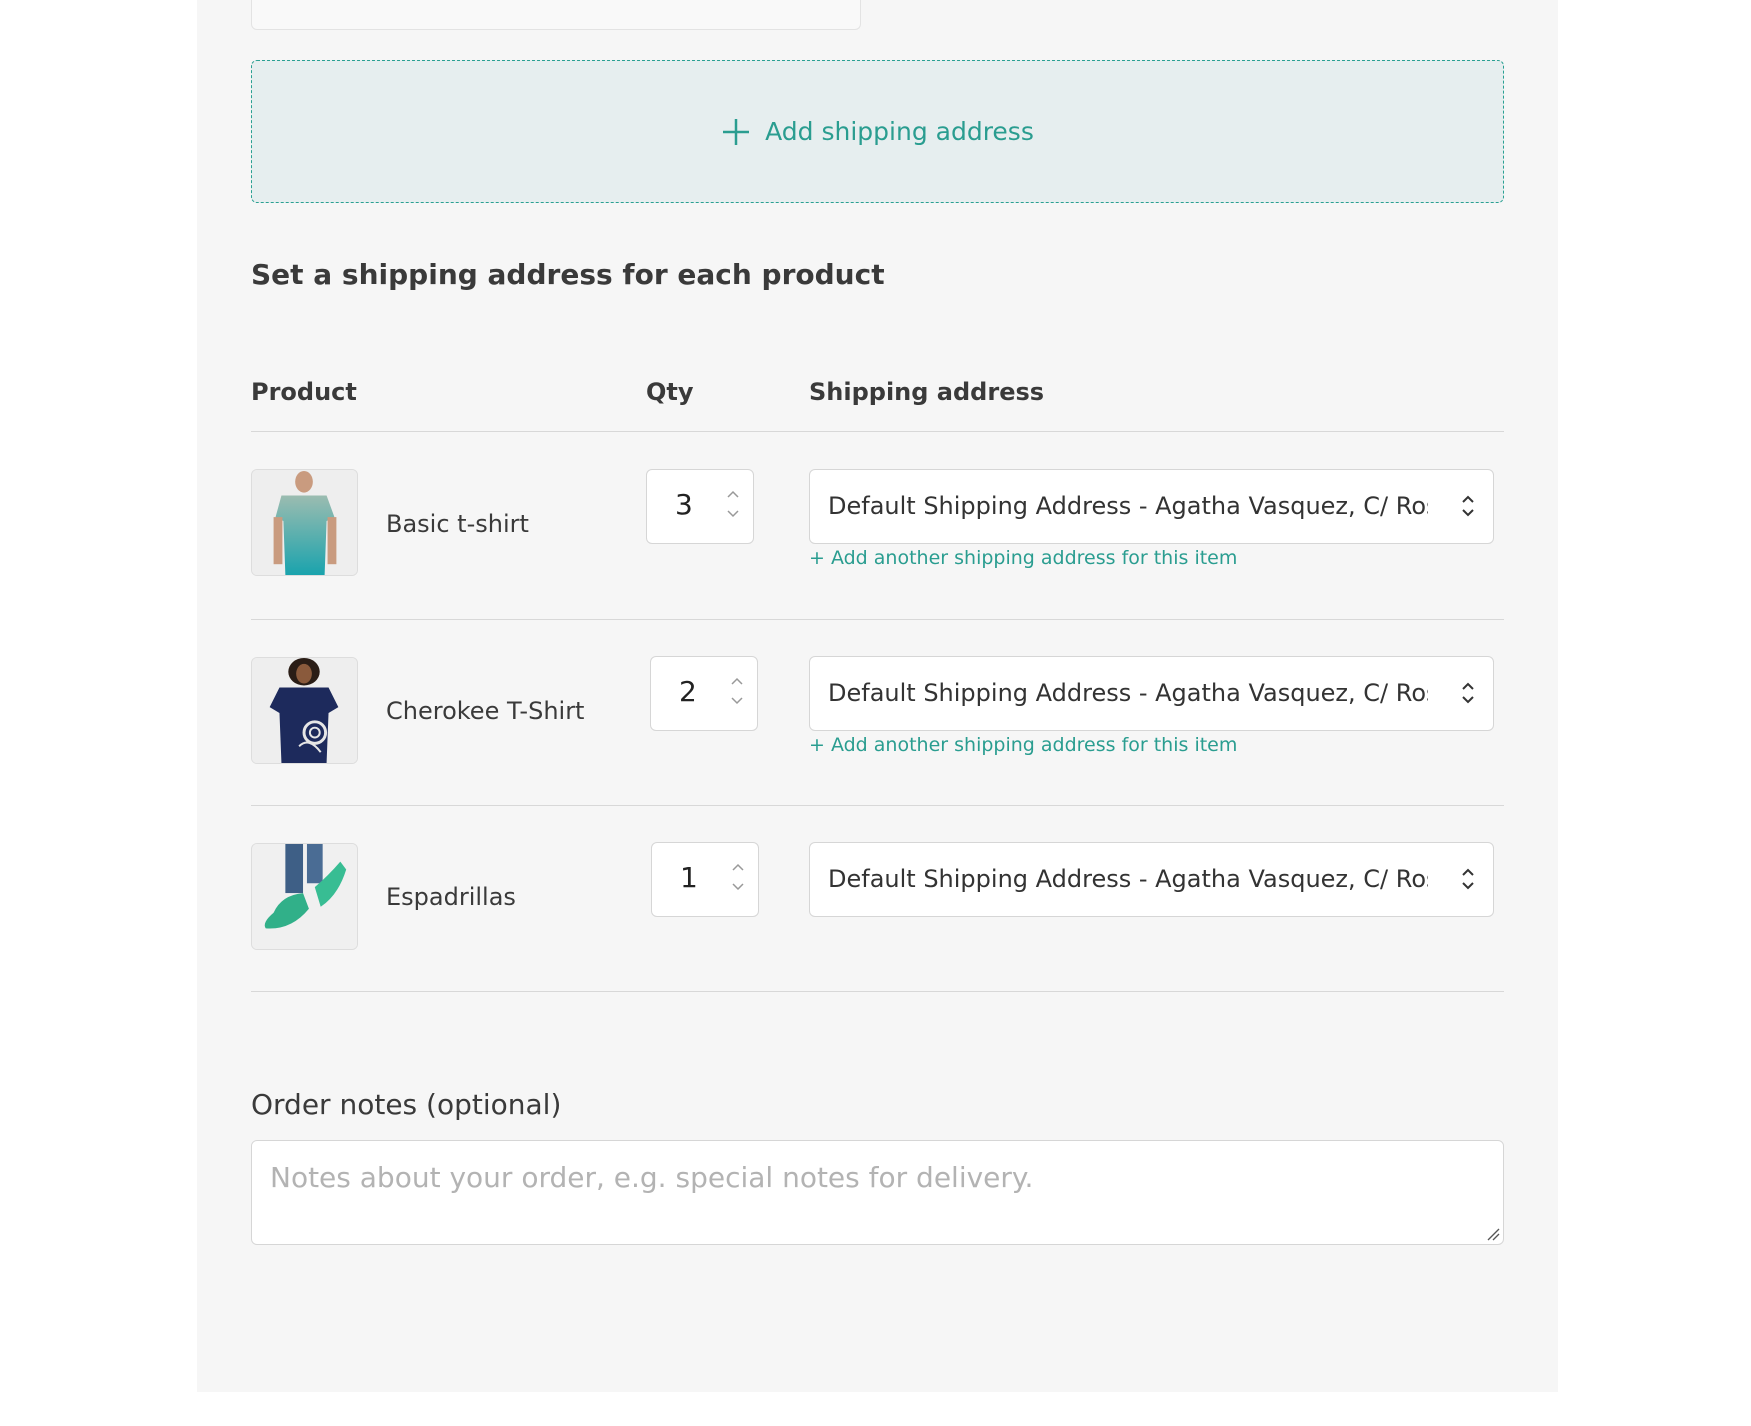  What do you see at coordinates (304, 392) in the screenshot?
I see `column-header-product: Product` at bounding box center [304, 392].